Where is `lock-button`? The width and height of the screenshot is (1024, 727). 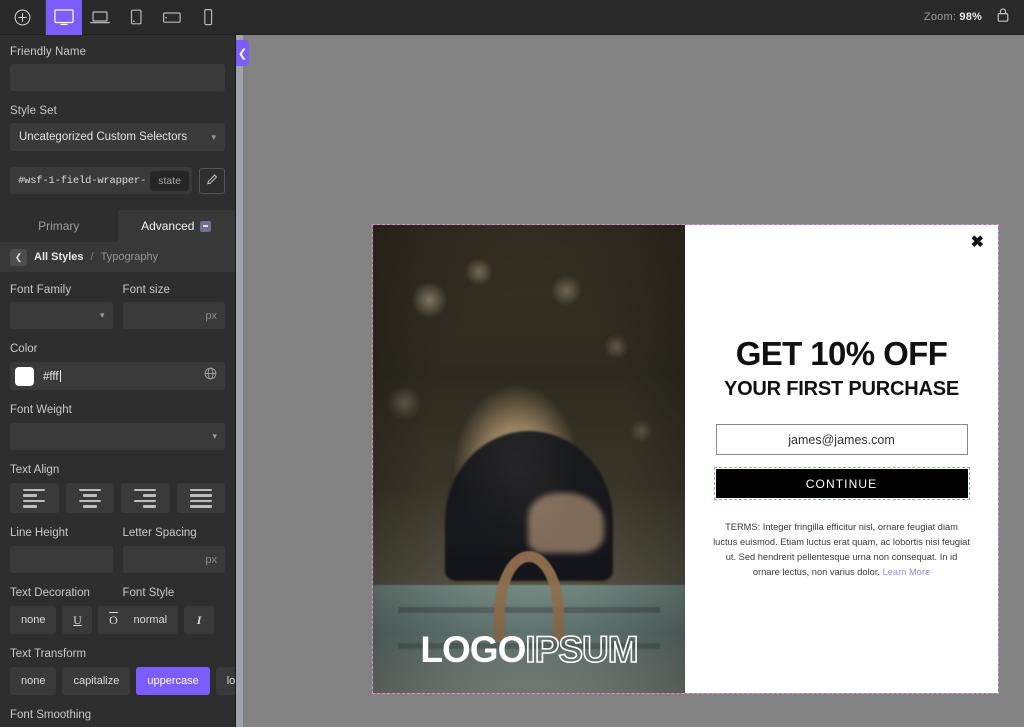 lock-button is located at coordinates (1003, 17).